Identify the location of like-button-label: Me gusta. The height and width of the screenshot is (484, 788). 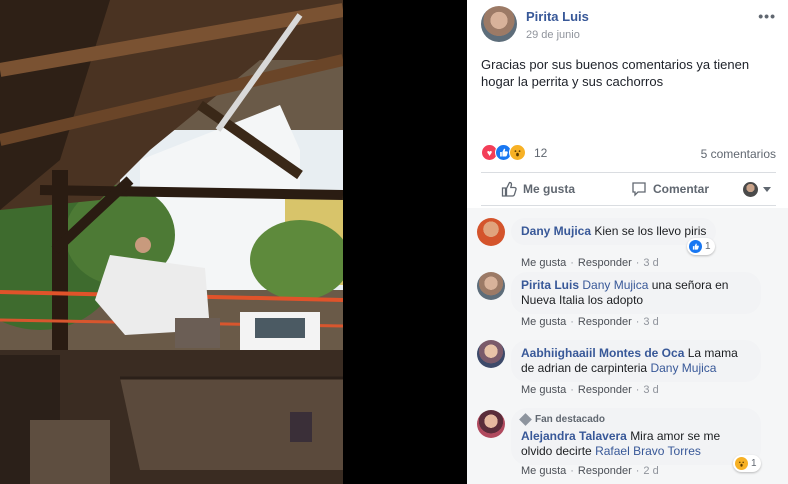
(549, 189).